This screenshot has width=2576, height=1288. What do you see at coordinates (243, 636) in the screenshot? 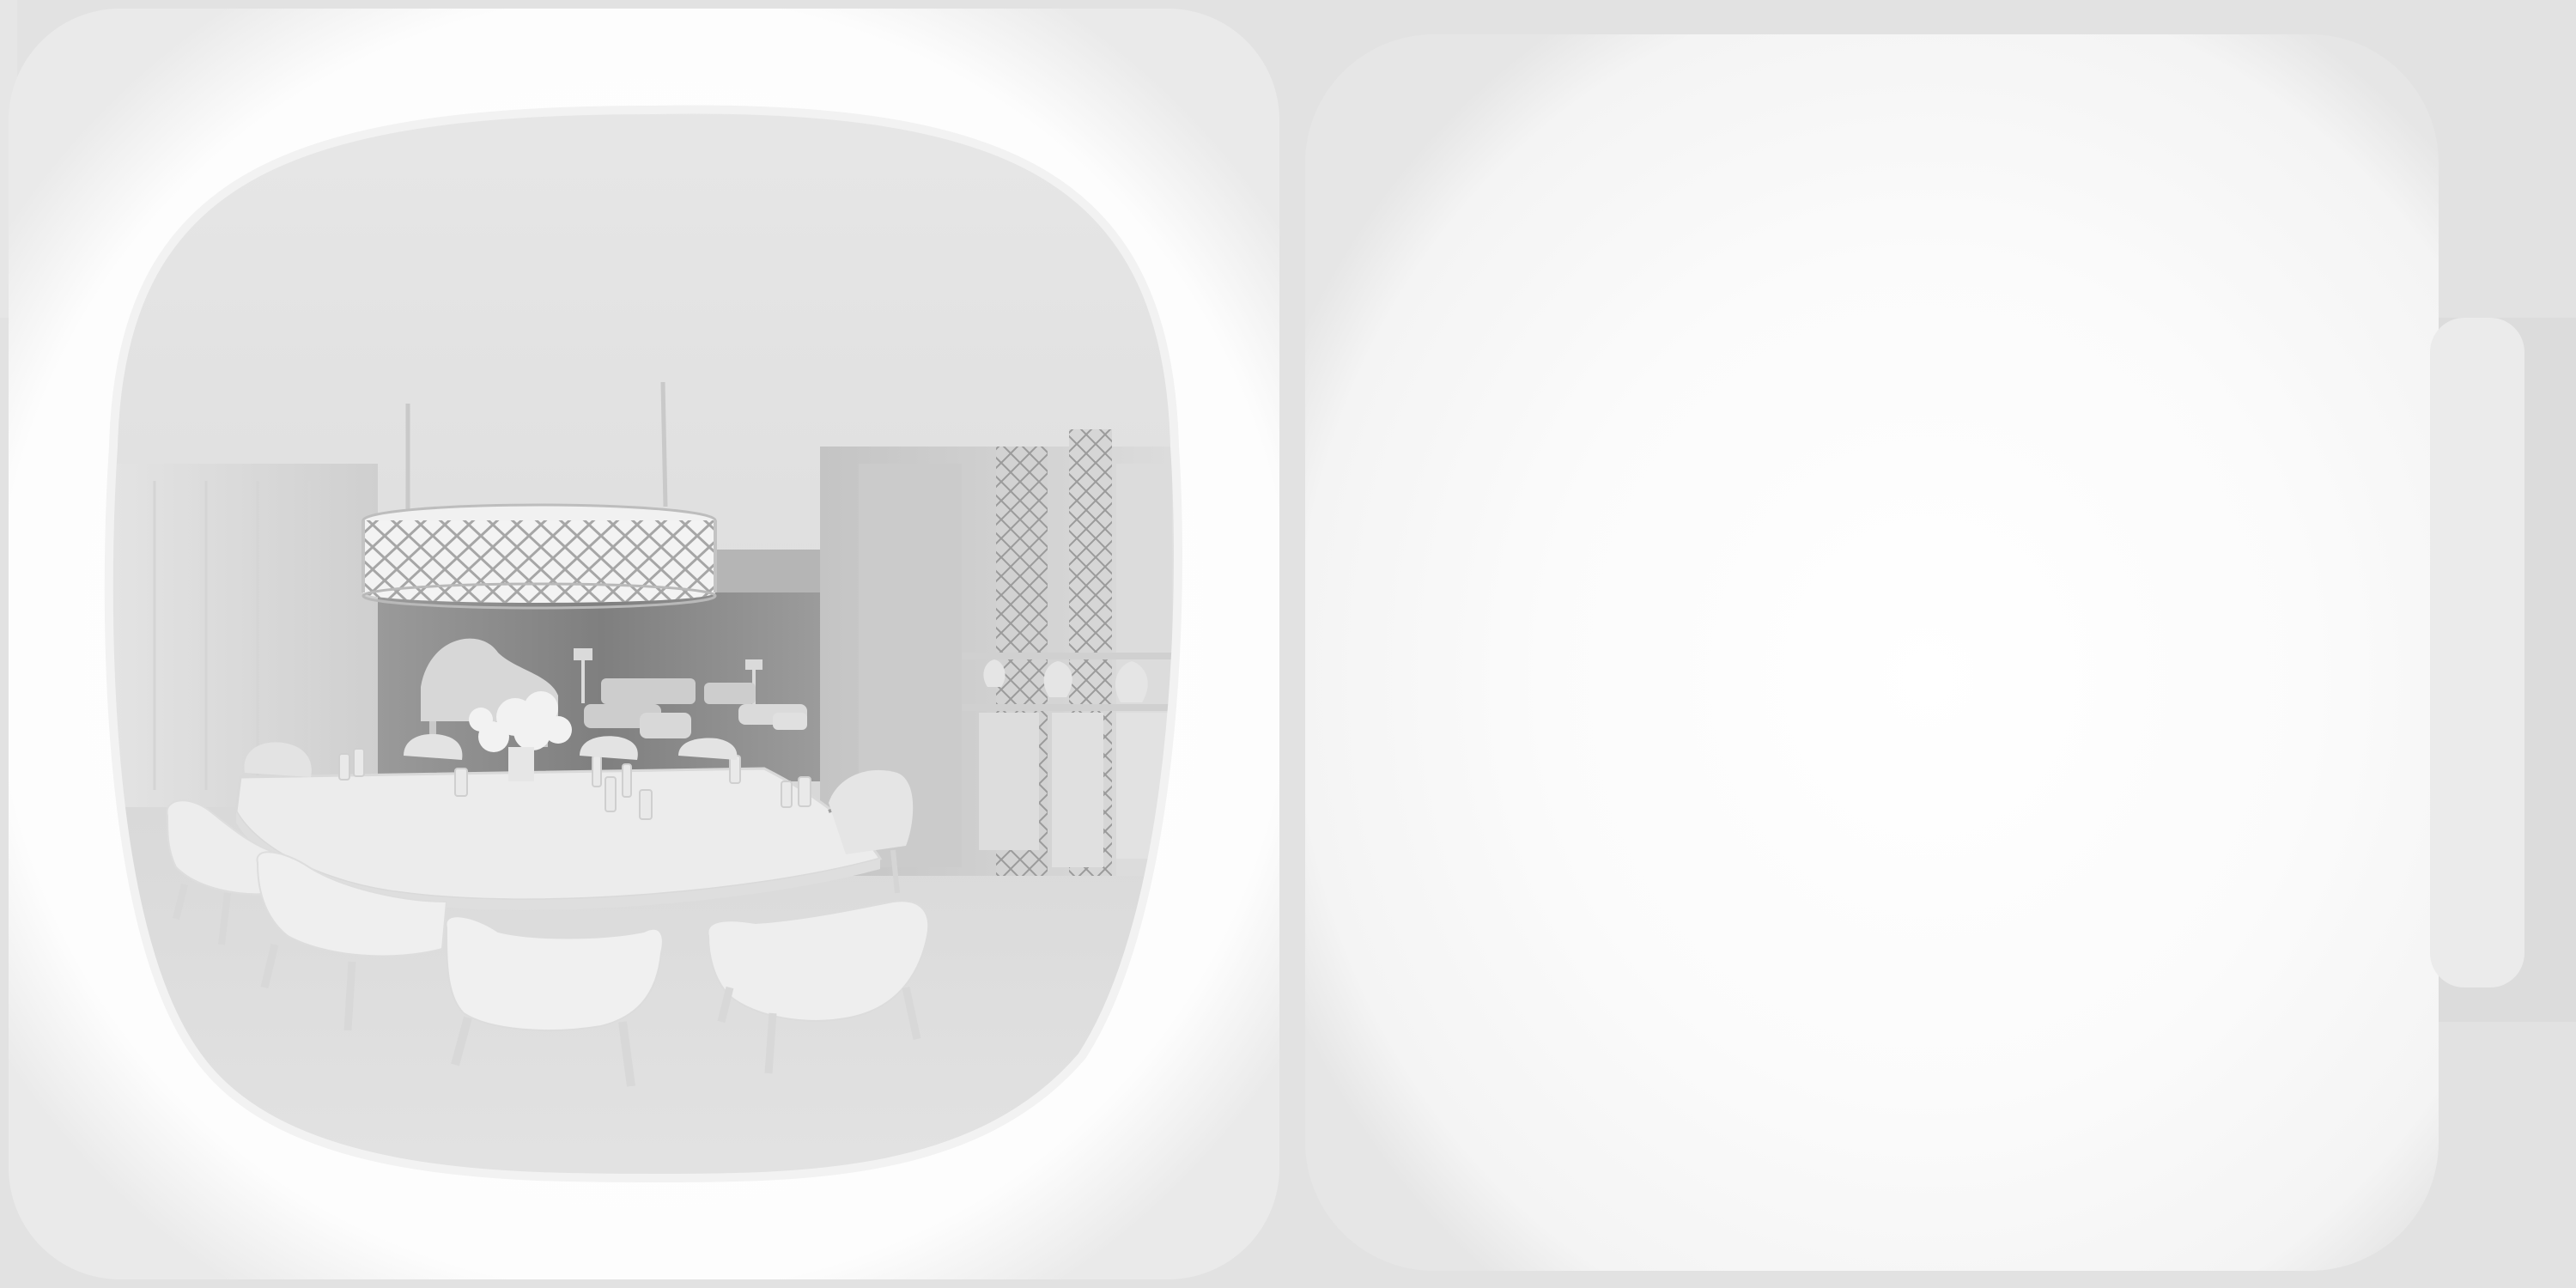
I see `left-wall` at bounding box center [243, 636].